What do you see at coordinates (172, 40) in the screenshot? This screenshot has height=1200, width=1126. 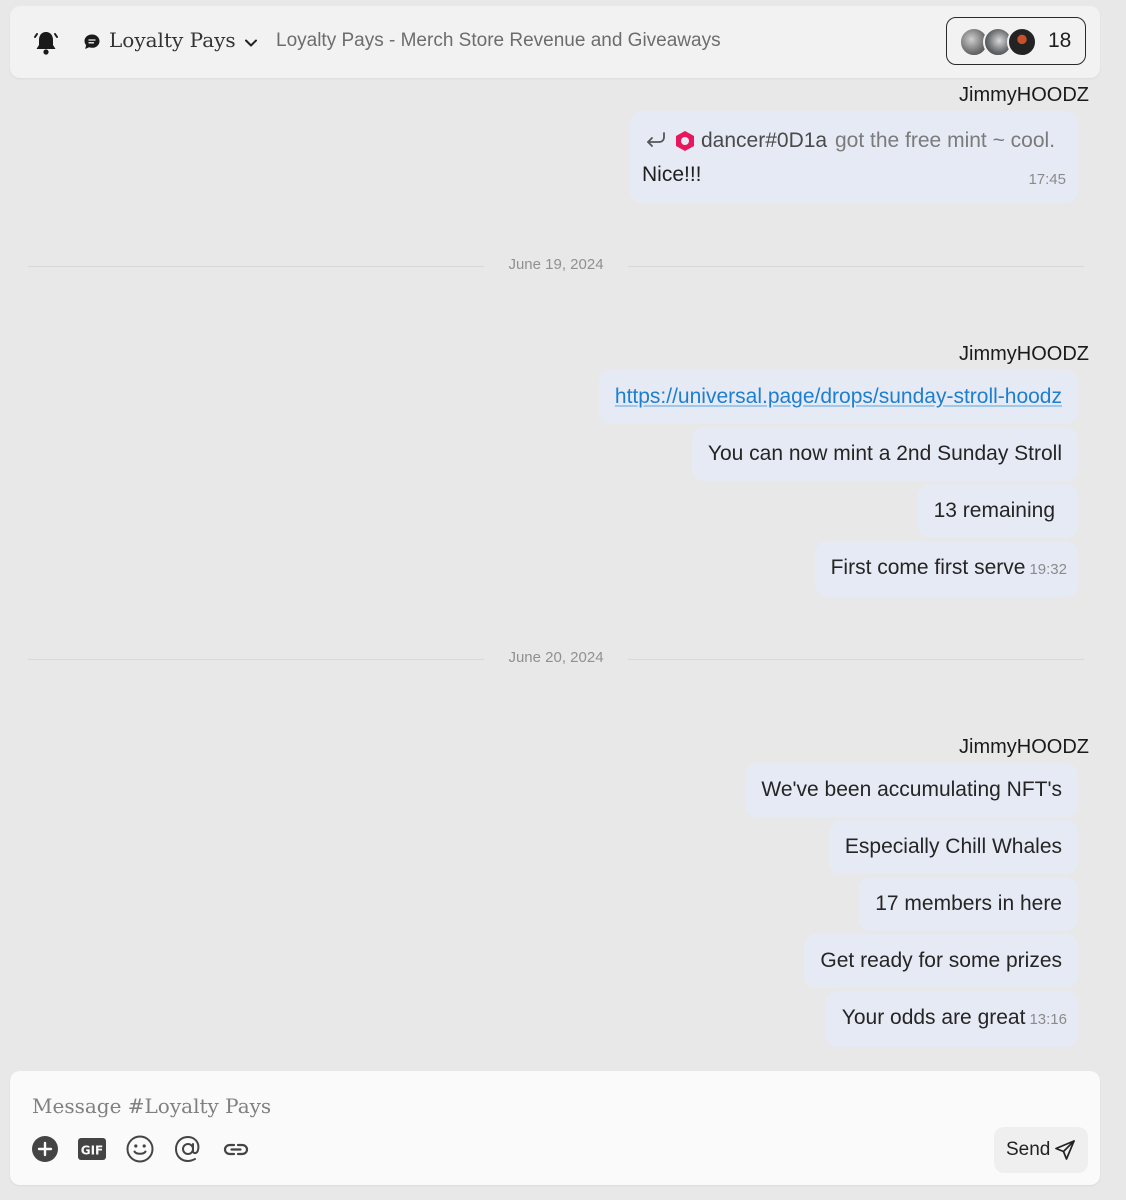 I see `channel-name: Loyalty Pays` at bounding box center [172, 40].